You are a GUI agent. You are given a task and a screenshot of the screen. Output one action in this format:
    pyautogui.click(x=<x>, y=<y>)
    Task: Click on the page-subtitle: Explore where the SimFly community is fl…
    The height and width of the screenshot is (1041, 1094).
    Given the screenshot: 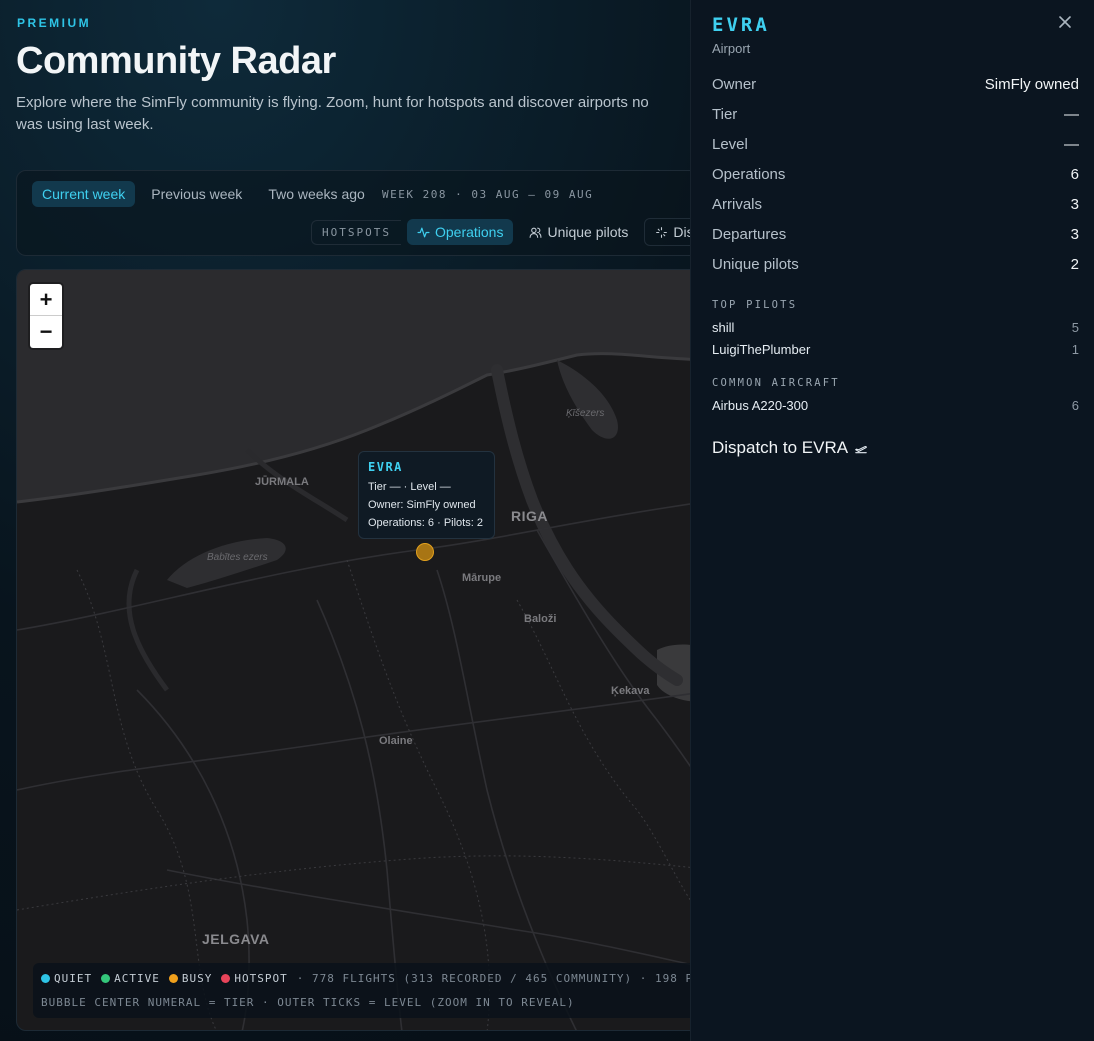 What is the action you would take?
    pyautogui.click(x=361, y=114)
    